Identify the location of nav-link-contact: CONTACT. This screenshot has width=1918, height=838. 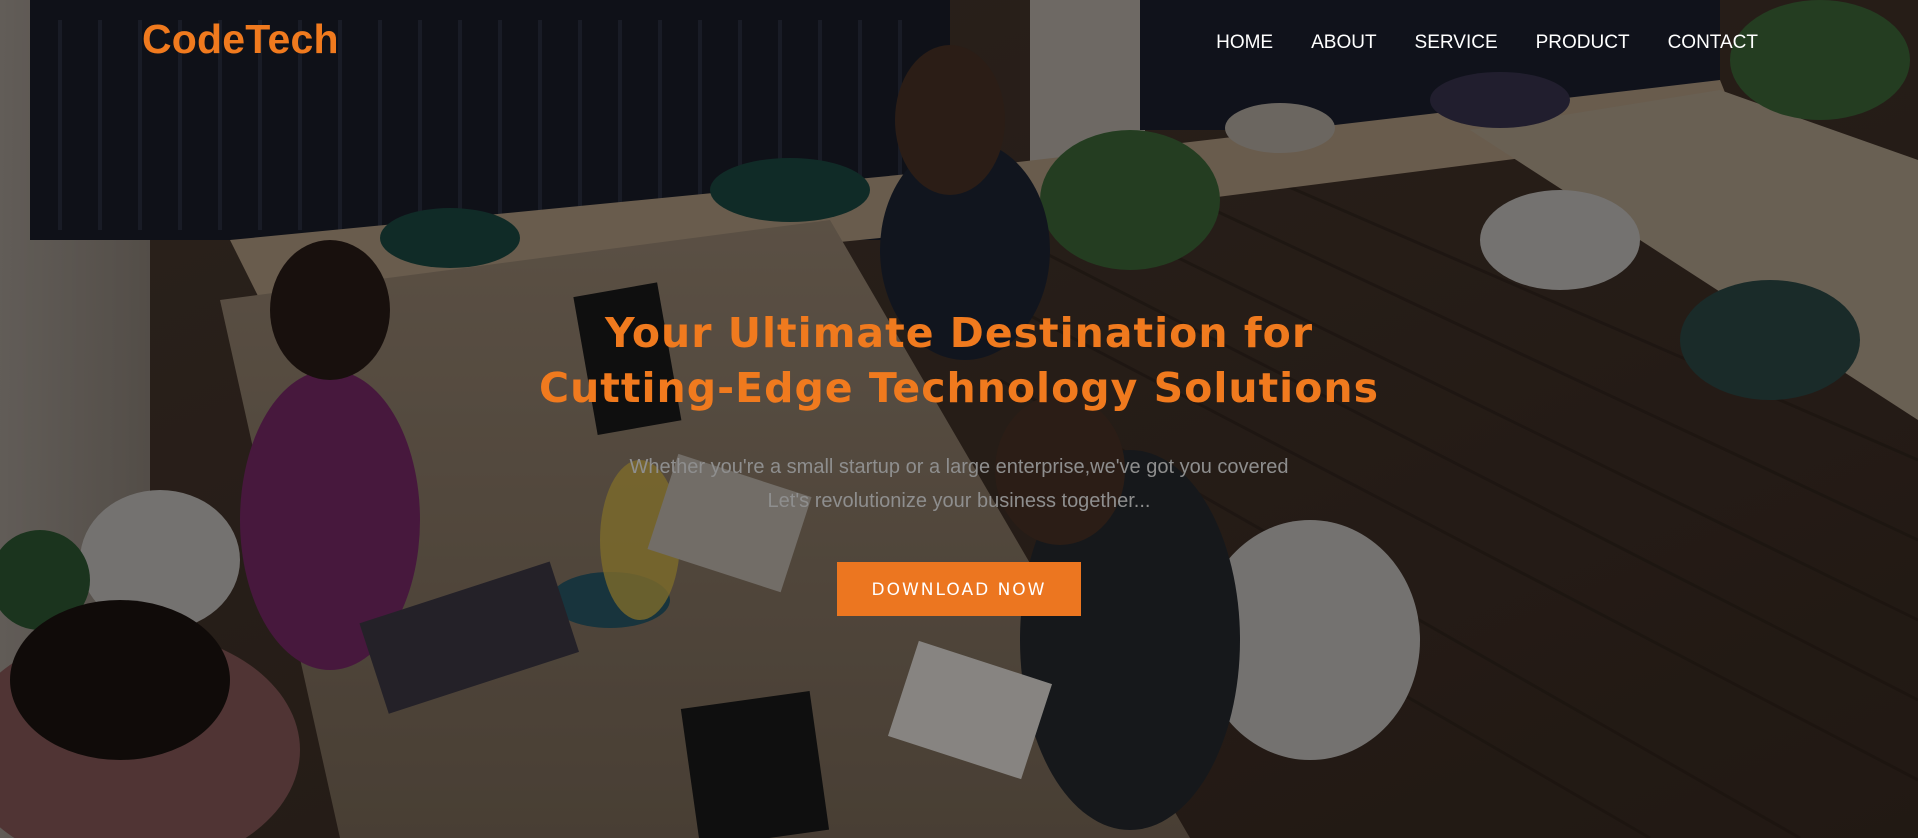
(1713, 43).